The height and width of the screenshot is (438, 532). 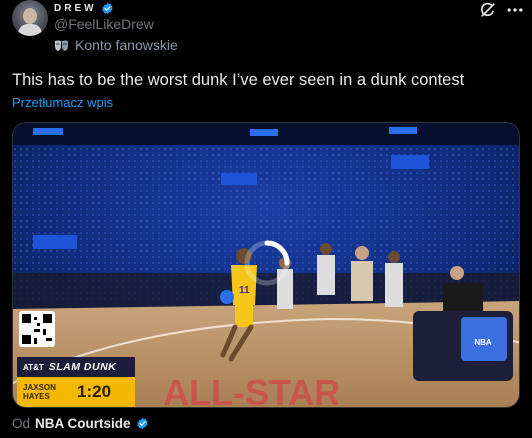 I want to click on more-icon, so click(x=515, y=10).